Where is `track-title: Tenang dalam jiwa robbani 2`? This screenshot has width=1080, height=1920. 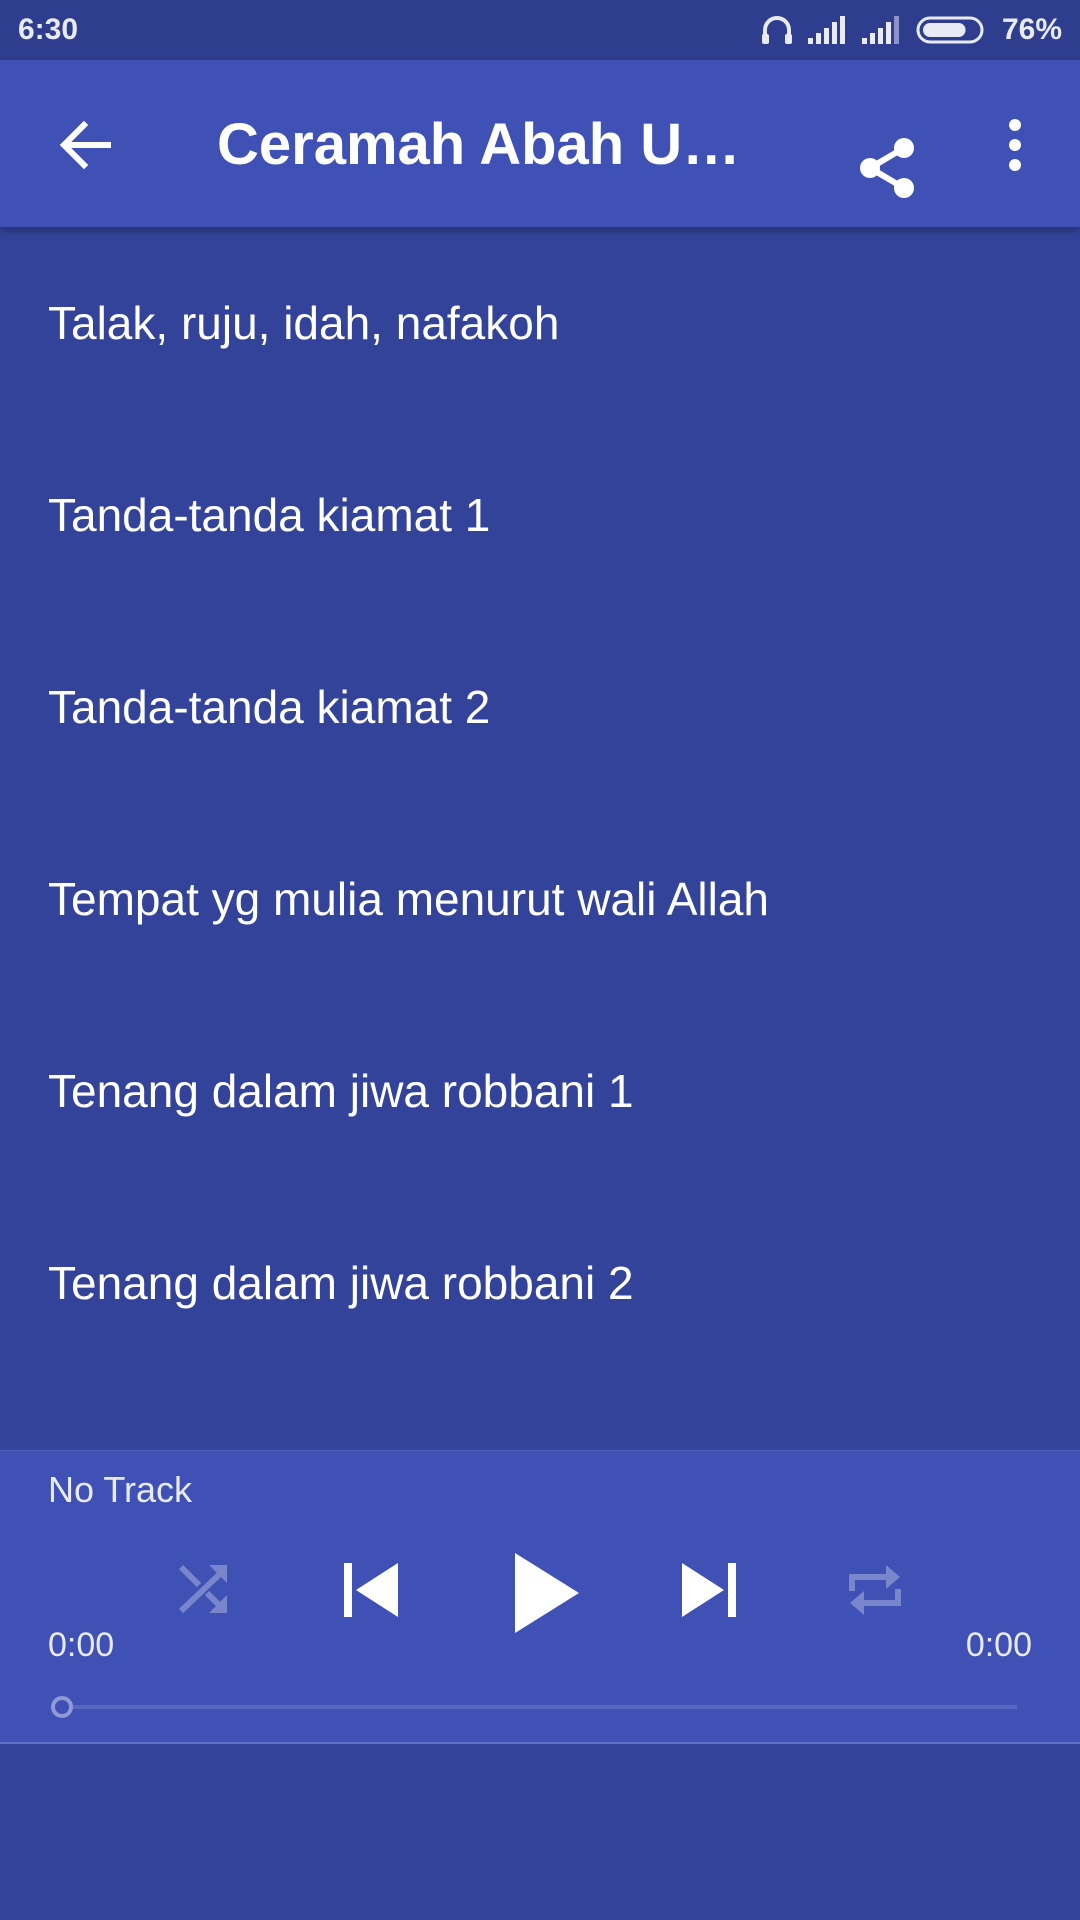 track-title: Tenang dalam jiwa robbani 2 is located at coordinates (341, 1283).